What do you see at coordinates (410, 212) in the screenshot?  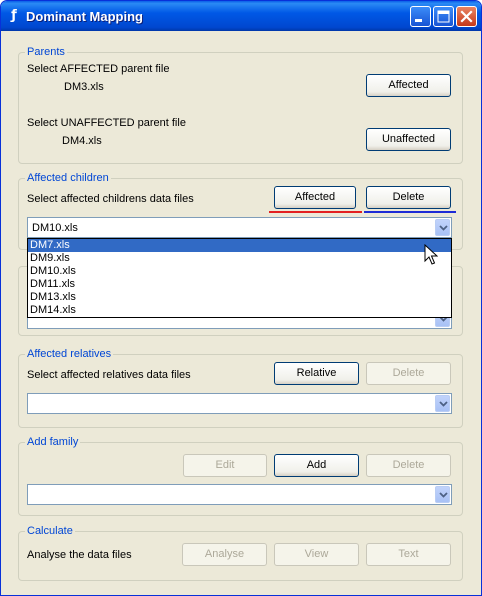 I see `blue-annotation-underline` at bounding box center [410, 212].